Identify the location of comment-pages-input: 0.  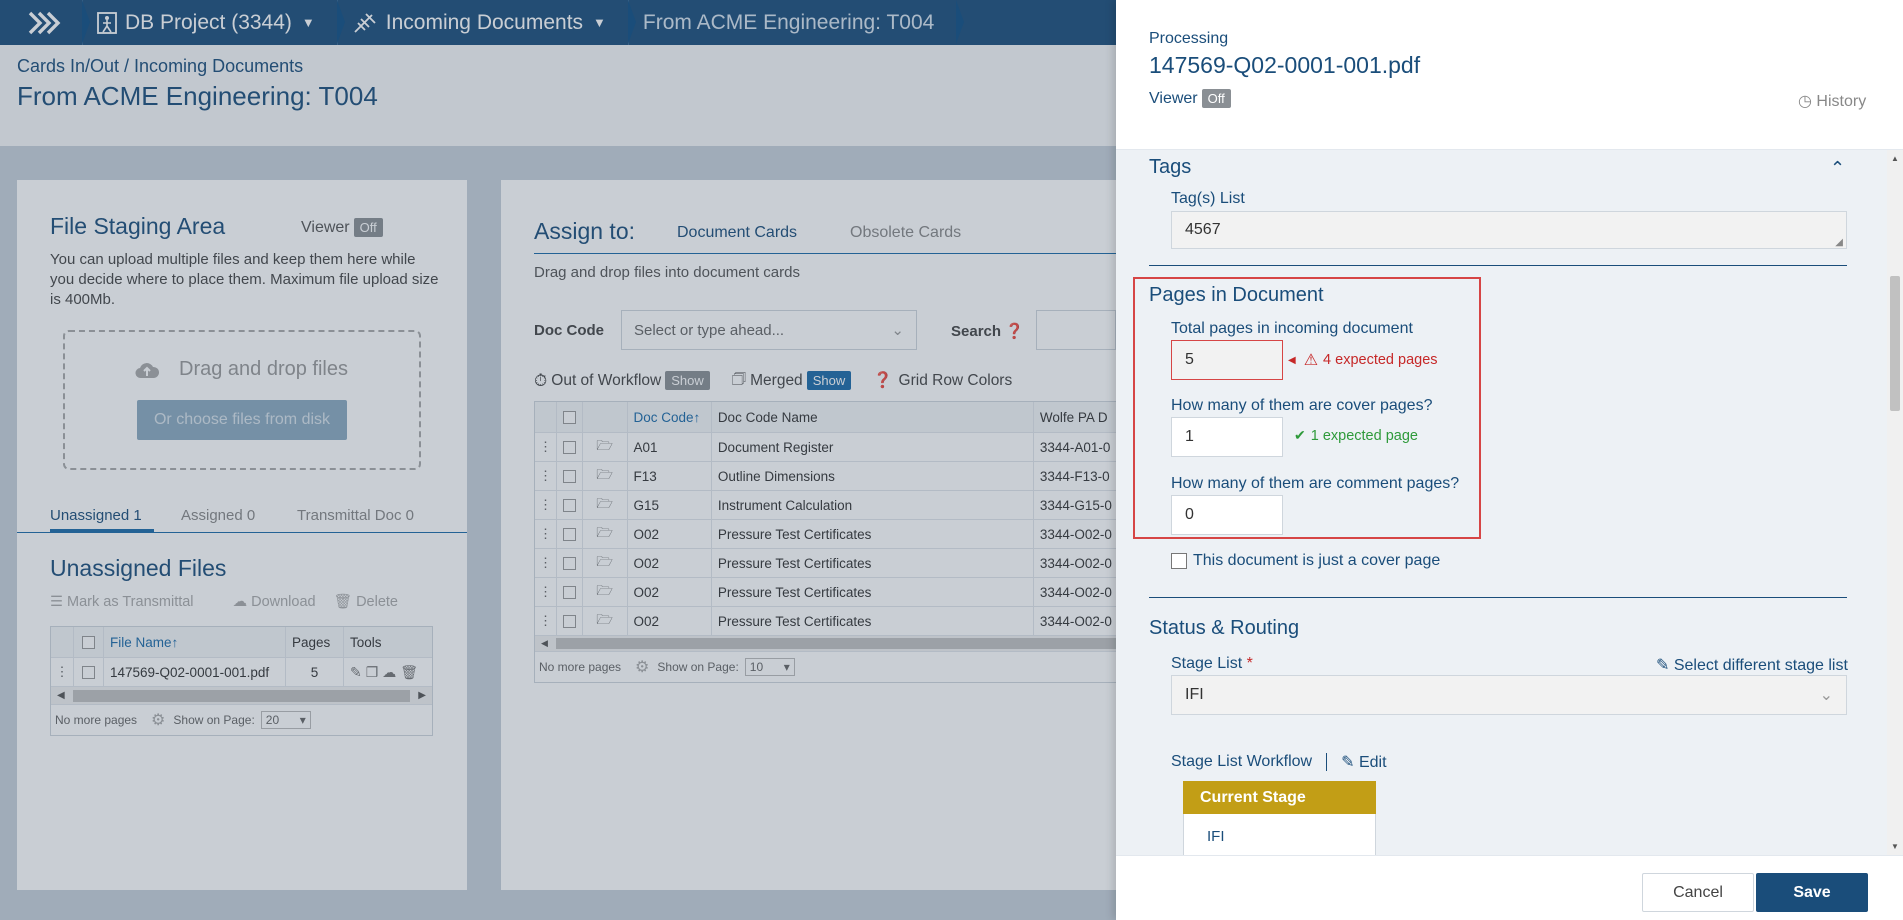
(1227, 515).